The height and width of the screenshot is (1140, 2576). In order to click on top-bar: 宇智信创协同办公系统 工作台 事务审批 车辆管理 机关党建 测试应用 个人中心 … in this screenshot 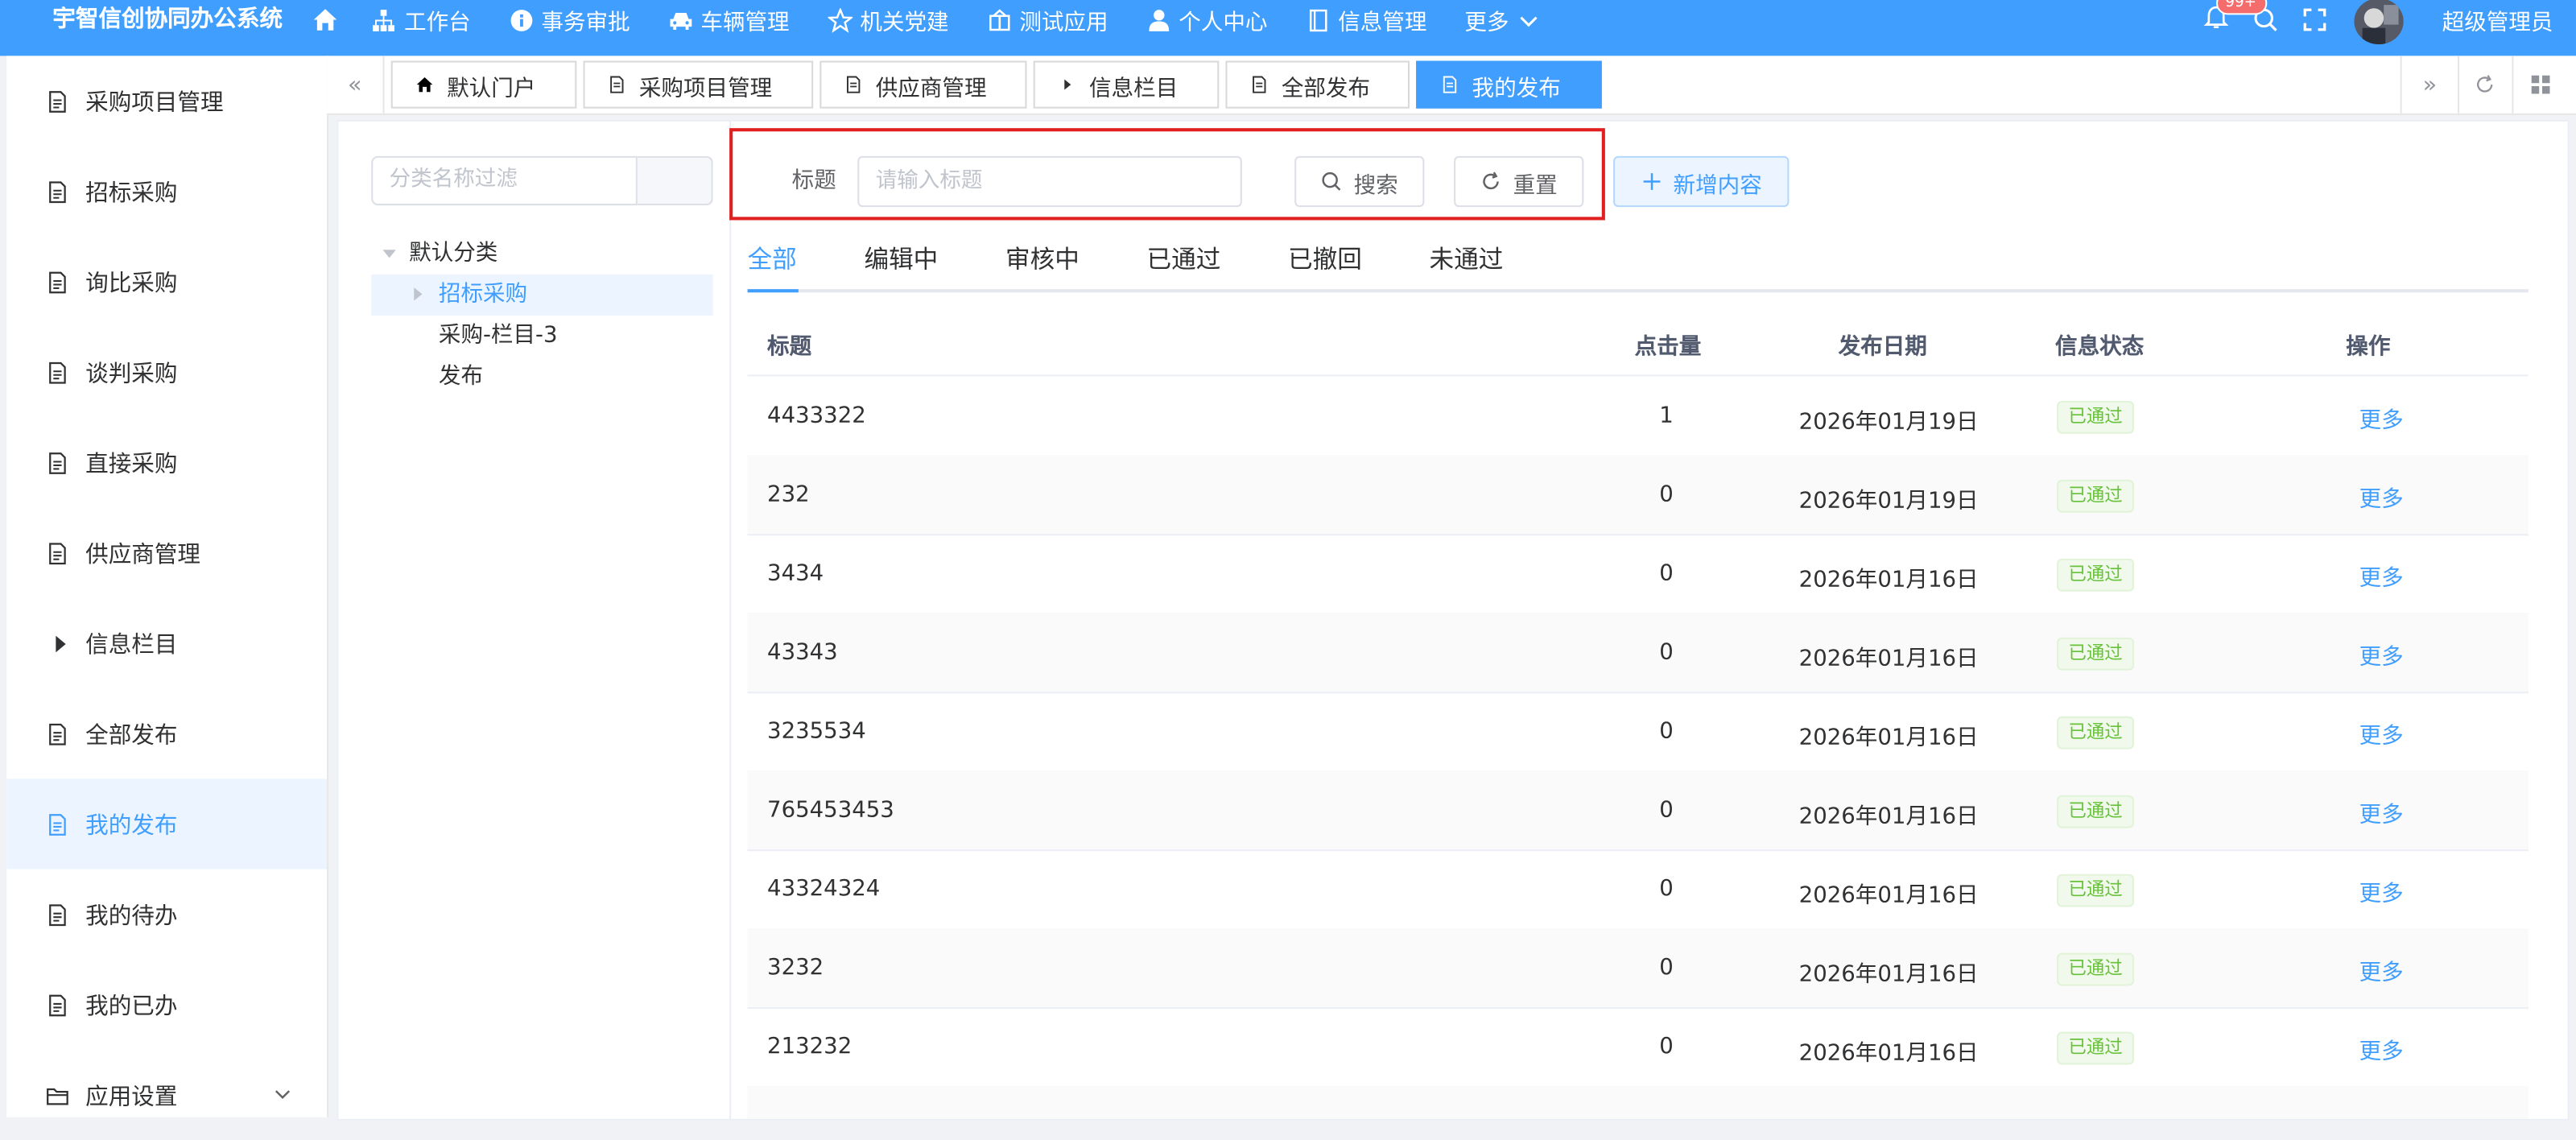, I will do `click(1288, 28)`.